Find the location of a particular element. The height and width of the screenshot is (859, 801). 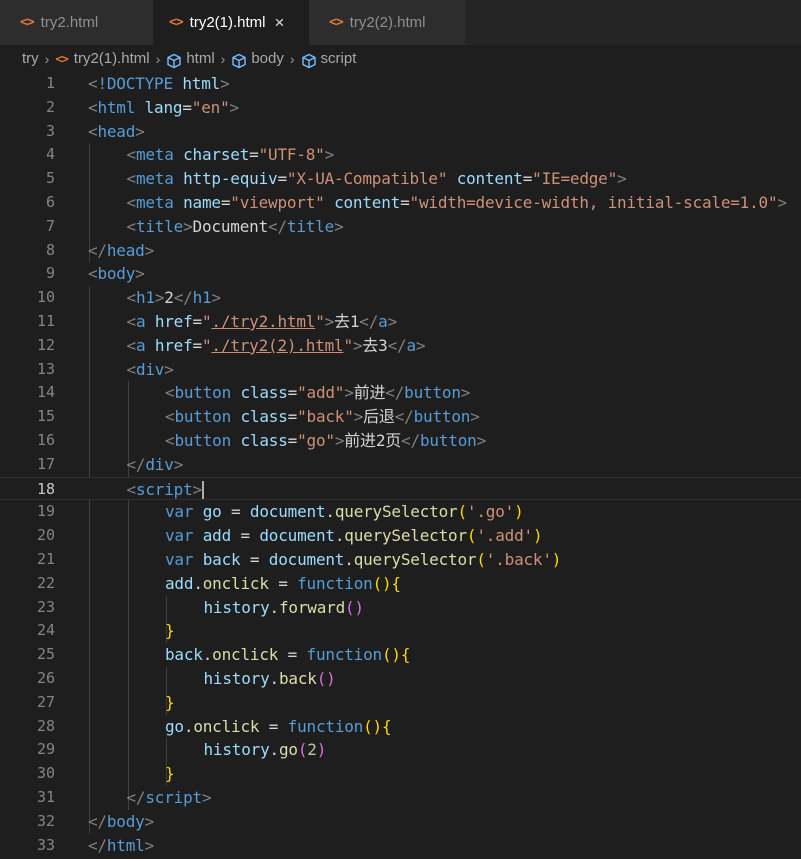

code-line: 27} is located at coordinates (400, 703).